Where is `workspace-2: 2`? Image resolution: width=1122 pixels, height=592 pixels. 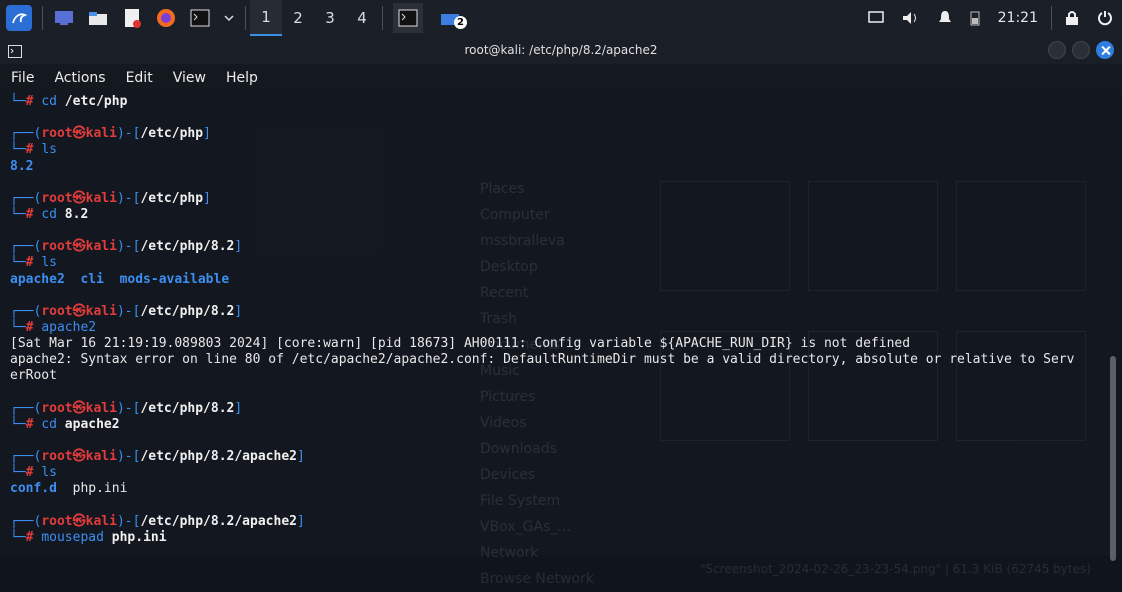 workspace-2: 2 is located at coordinates (298, 18).